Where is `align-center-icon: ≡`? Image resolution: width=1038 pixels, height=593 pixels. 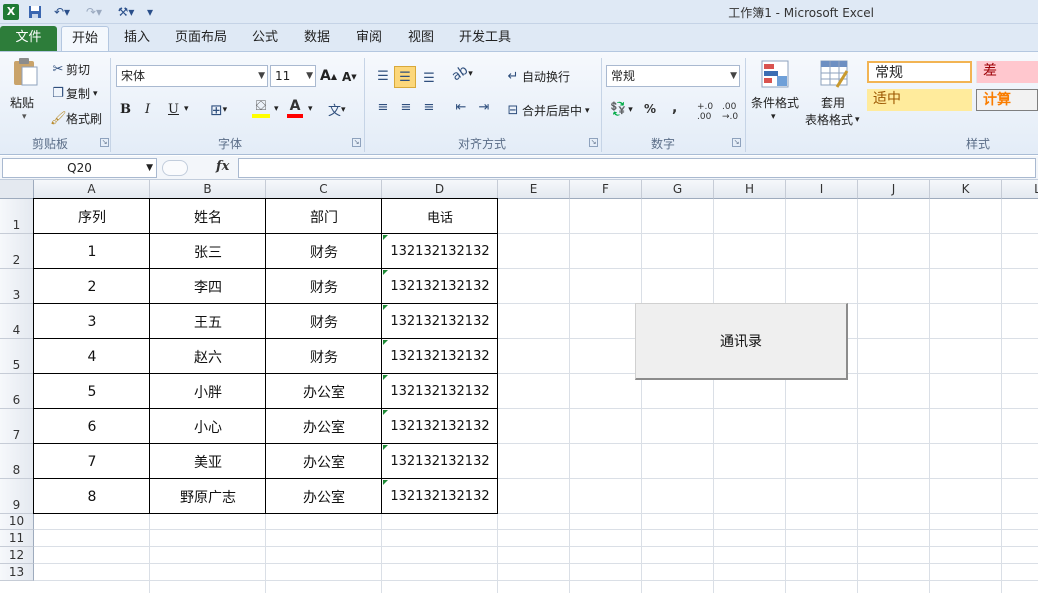 align-center-icon: ≡ is located at coordinates (406, 107).